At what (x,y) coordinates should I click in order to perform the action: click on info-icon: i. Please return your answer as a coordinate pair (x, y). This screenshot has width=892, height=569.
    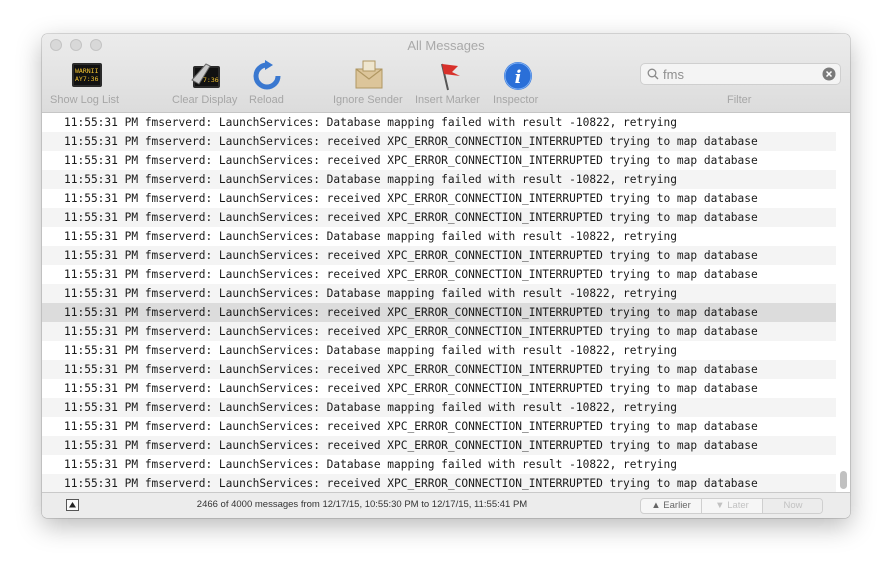
    Looking at the image, I should click on (518, 76).